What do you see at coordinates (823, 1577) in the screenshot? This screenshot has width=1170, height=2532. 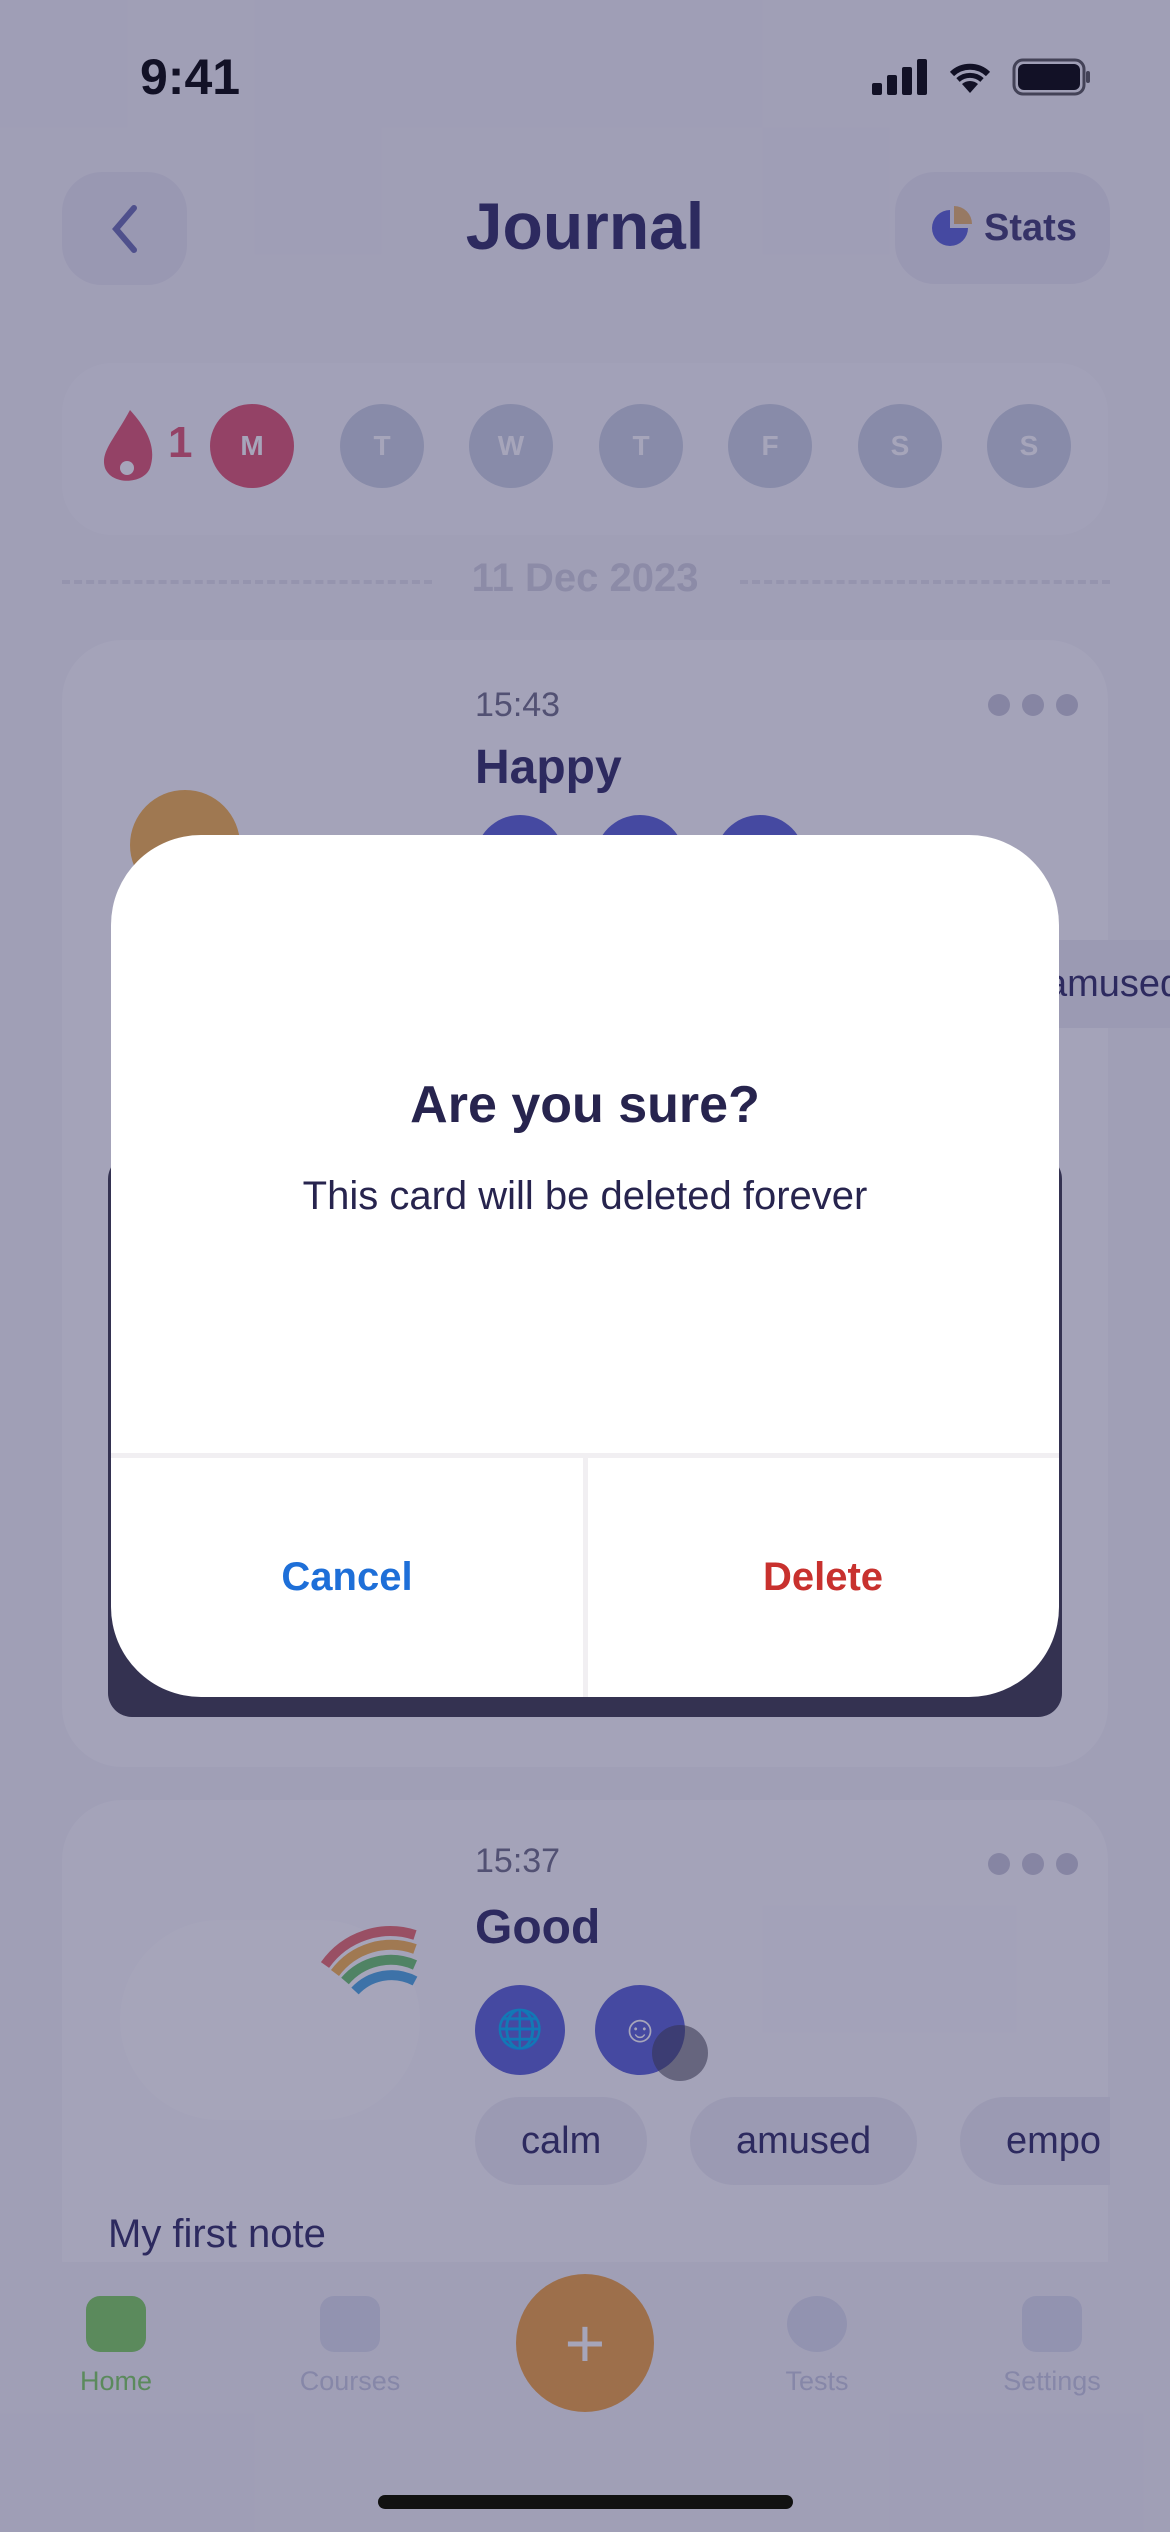 I see `delete-button: Delete` at bounding box center [823, 1577].